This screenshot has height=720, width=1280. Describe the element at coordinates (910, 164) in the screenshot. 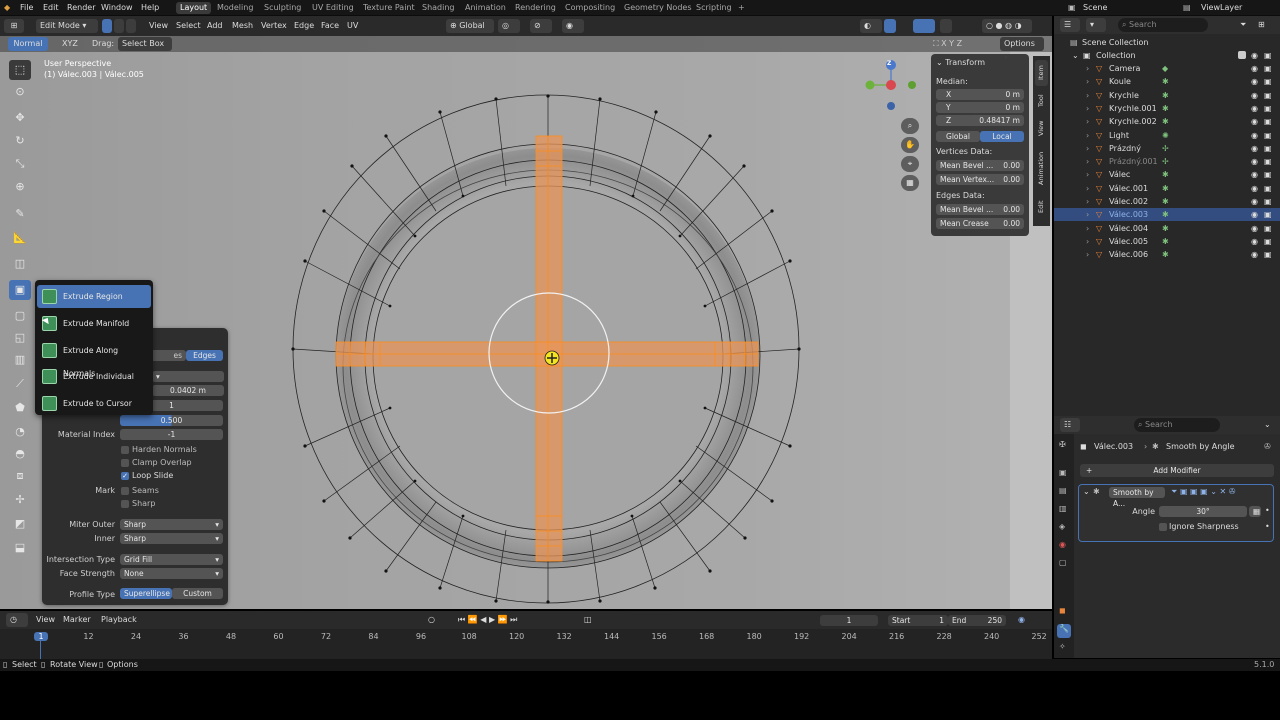

I see `camera-view-icon: ⌖` at that location.